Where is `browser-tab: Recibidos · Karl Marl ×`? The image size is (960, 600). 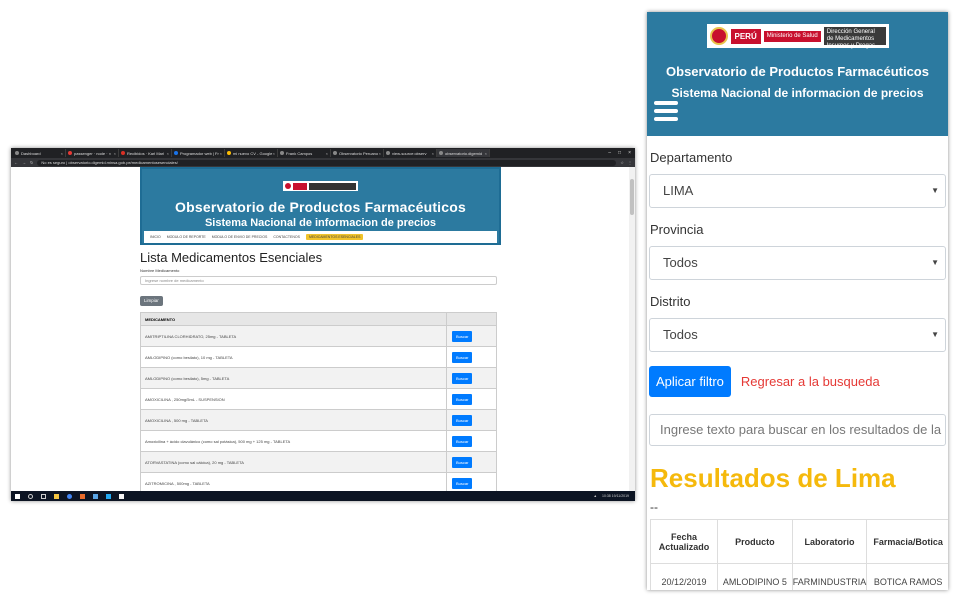
browser-tab: Recibidos · Karl Marl × is located at coordinates (145, 153).